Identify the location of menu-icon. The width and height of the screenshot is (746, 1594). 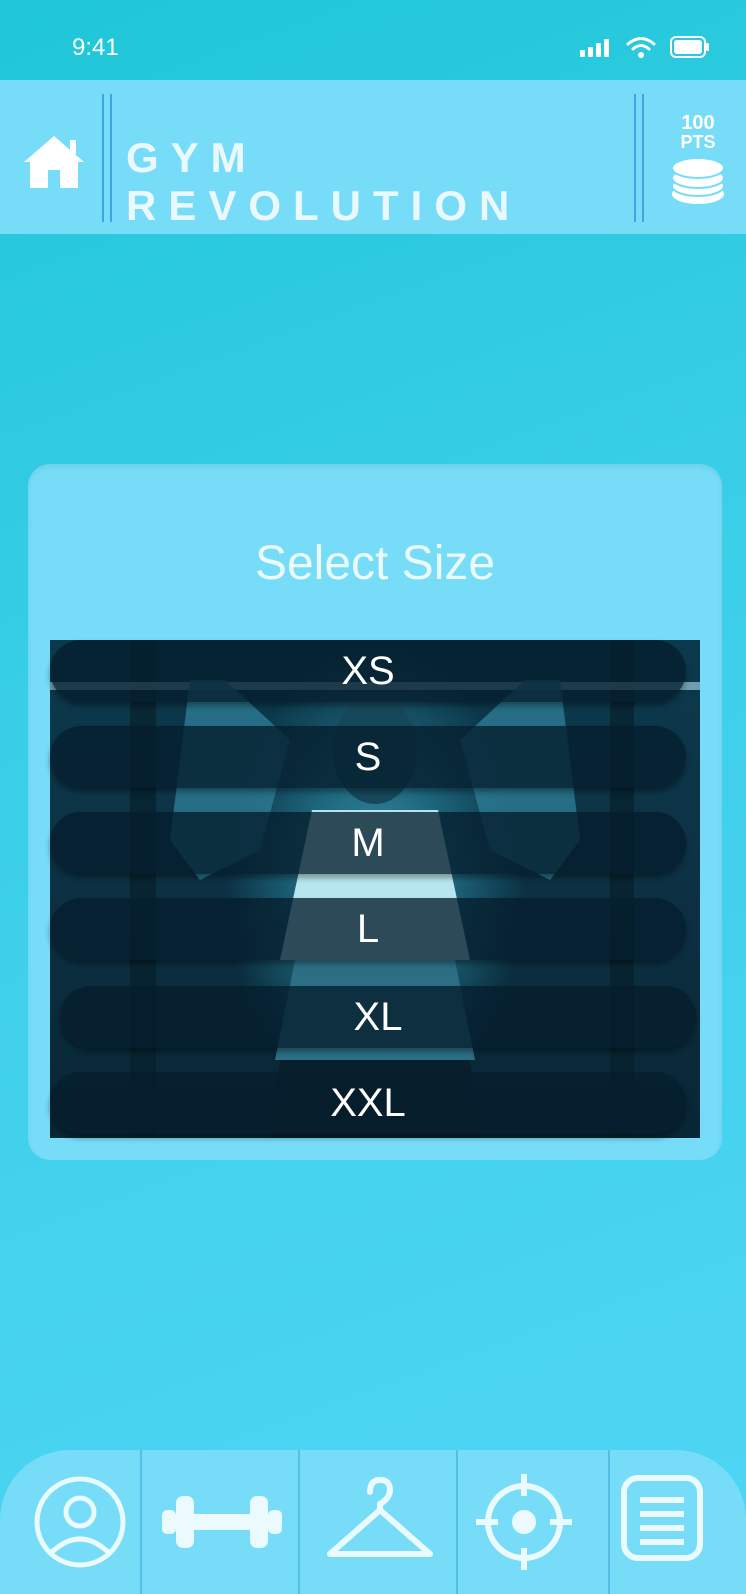
(662, 1518).